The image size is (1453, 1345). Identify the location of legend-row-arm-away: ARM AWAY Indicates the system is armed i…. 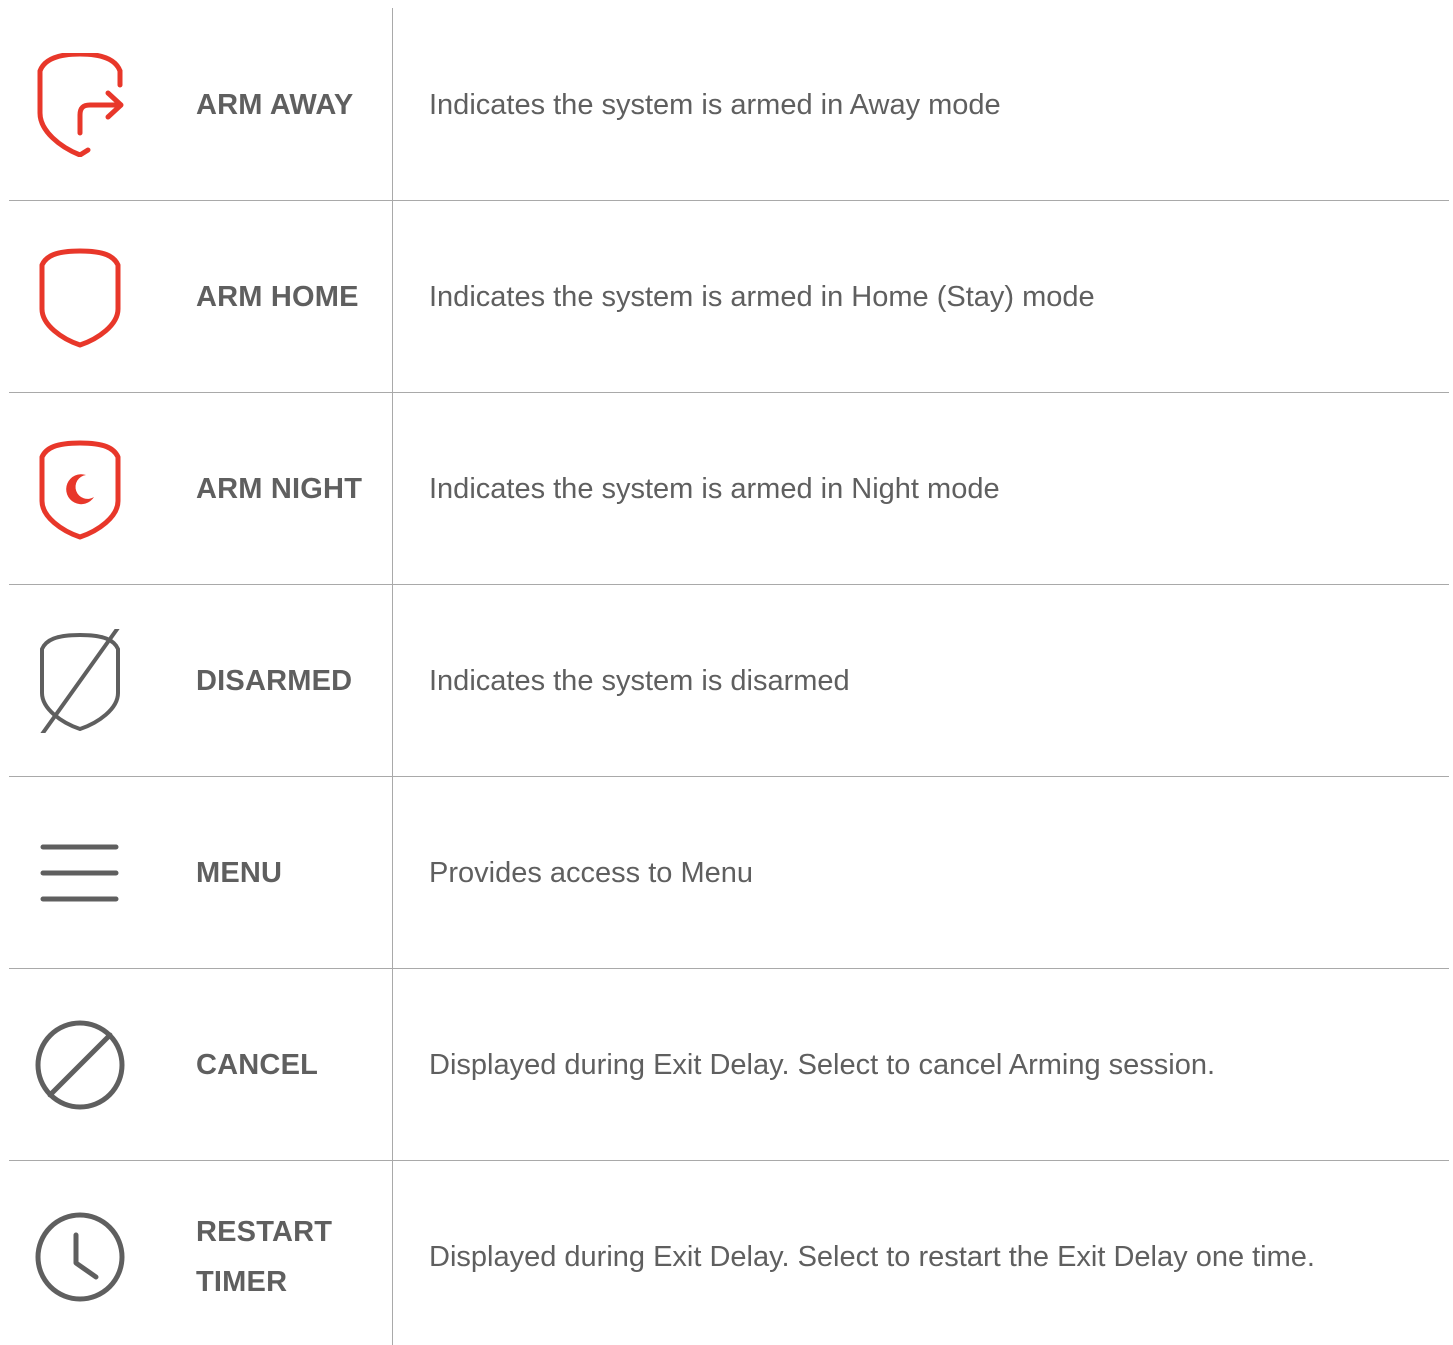
(726, 105).